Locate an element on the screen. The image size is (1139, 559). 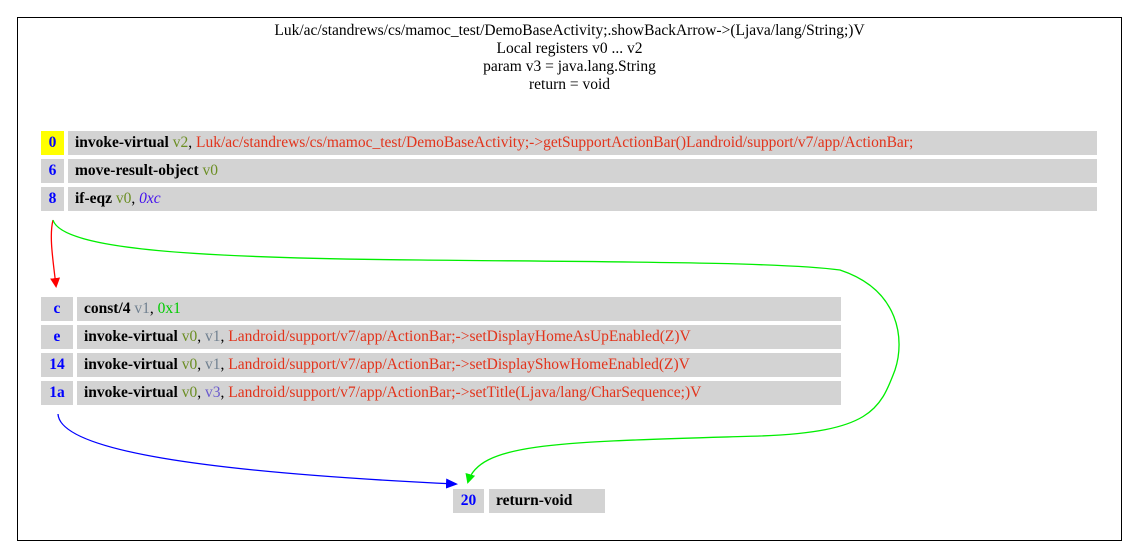
address-label: 20 is located at coordinates (468, 501).